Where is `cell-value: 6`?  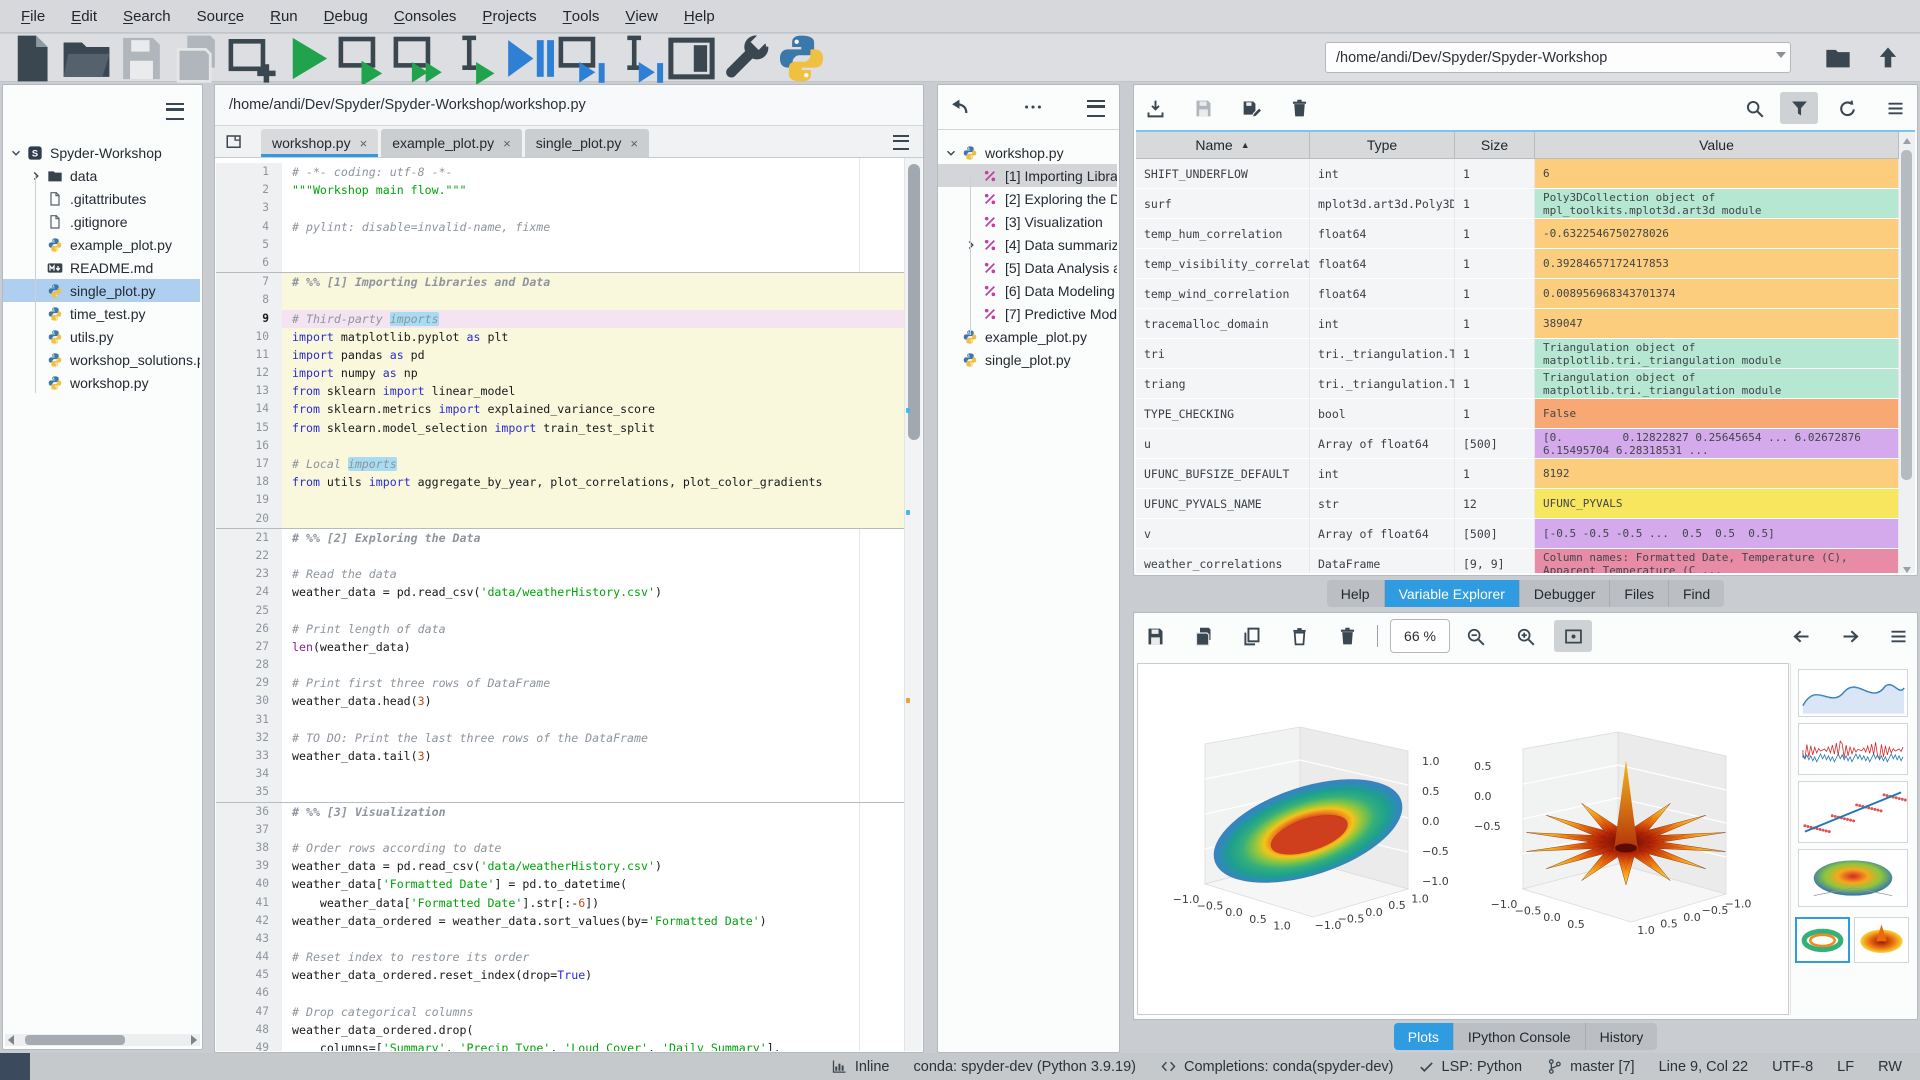 cell-value: 6 is located at coordinates (1717, 174).